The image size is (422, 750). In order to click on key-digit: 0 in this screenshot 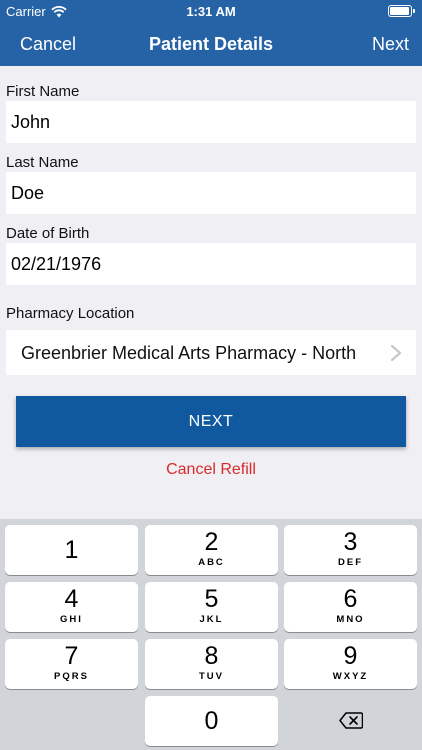, I will do `click(211, 721)`.